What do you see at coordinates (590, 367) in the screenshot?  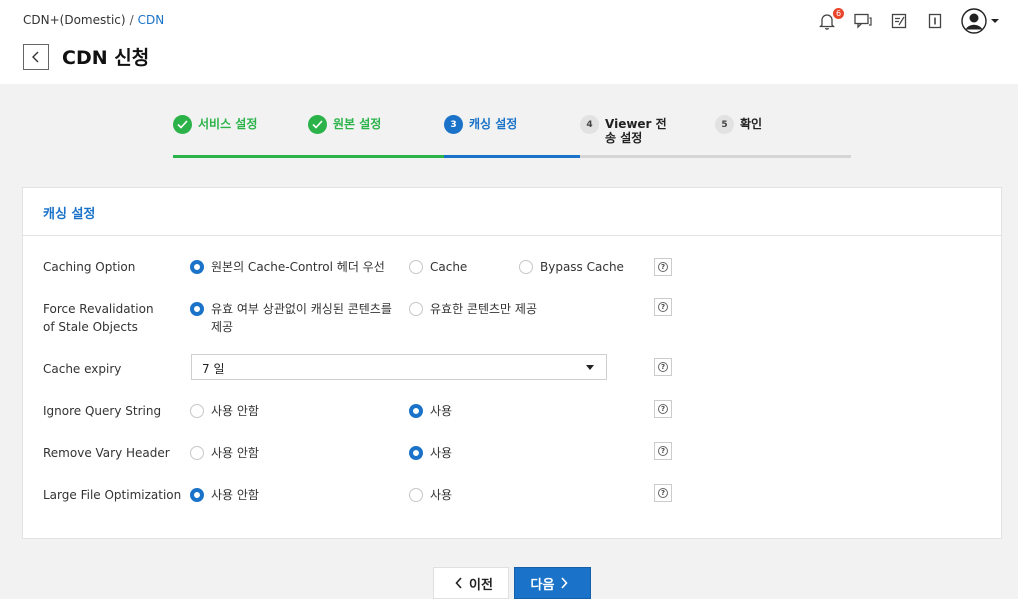 I see `caret-down-icon` at bounding box center [590, 367].